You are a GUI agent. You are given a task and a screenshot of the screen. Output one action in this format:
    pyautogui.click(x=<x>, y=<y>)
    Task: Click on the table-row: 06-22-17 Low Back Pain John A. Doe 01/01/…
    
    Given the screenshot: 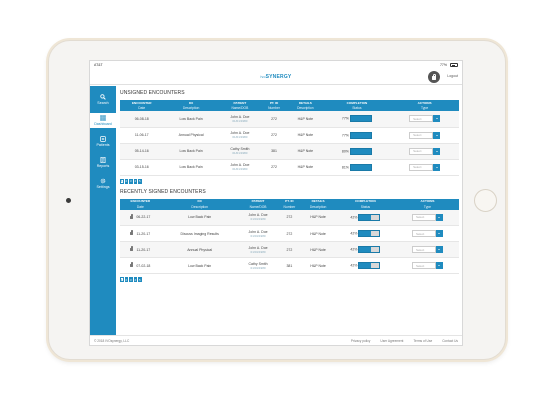 What is the action you would take?
    pyautogui.click(x=289, y=217)
    